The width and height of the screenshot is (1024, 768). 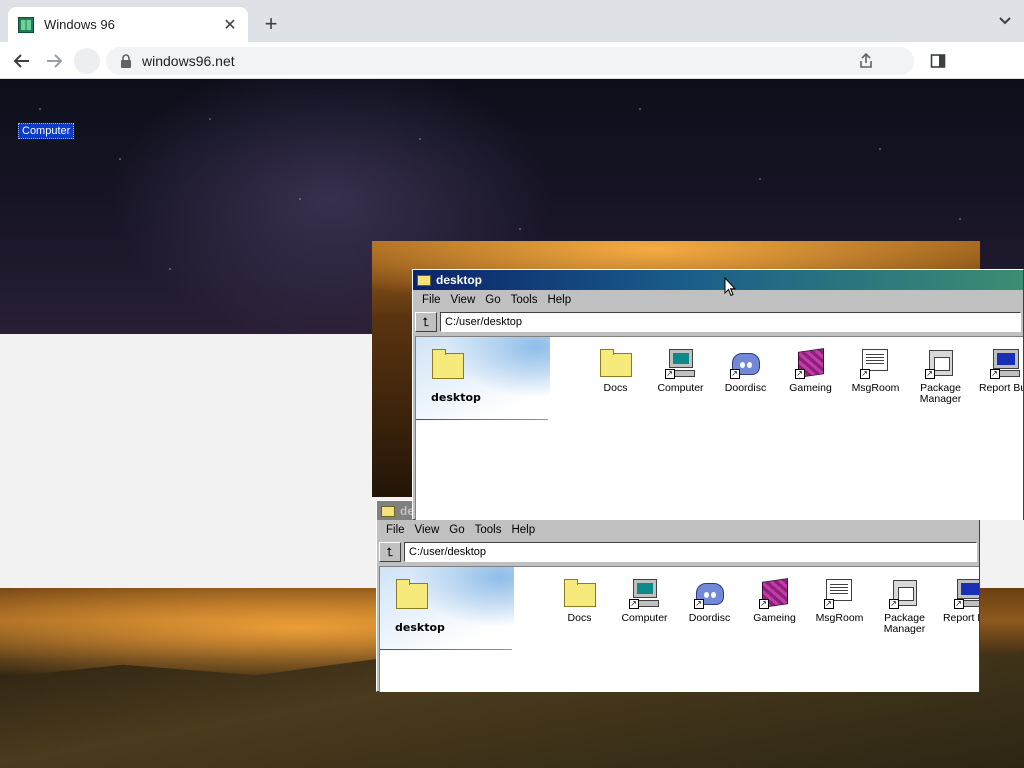 What do you see at coordinates (188, 61) in the screenshot?
I see `url-text: windows96.net` at bounding box center [188, 61].